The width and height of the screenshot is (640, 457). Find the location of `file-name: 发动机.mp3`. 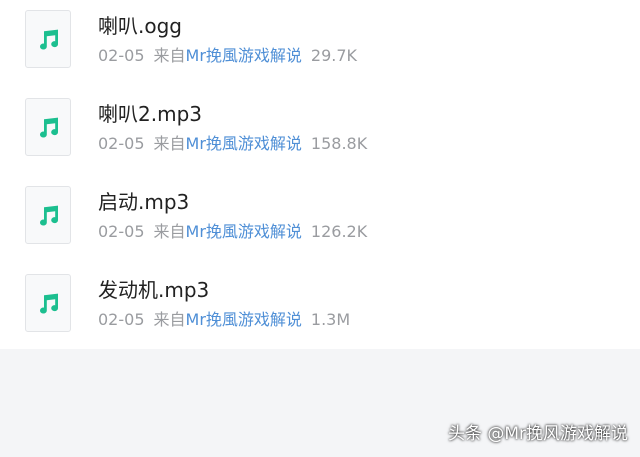

file-name: 发动机.mp3 is located at coordinates (154, 290).